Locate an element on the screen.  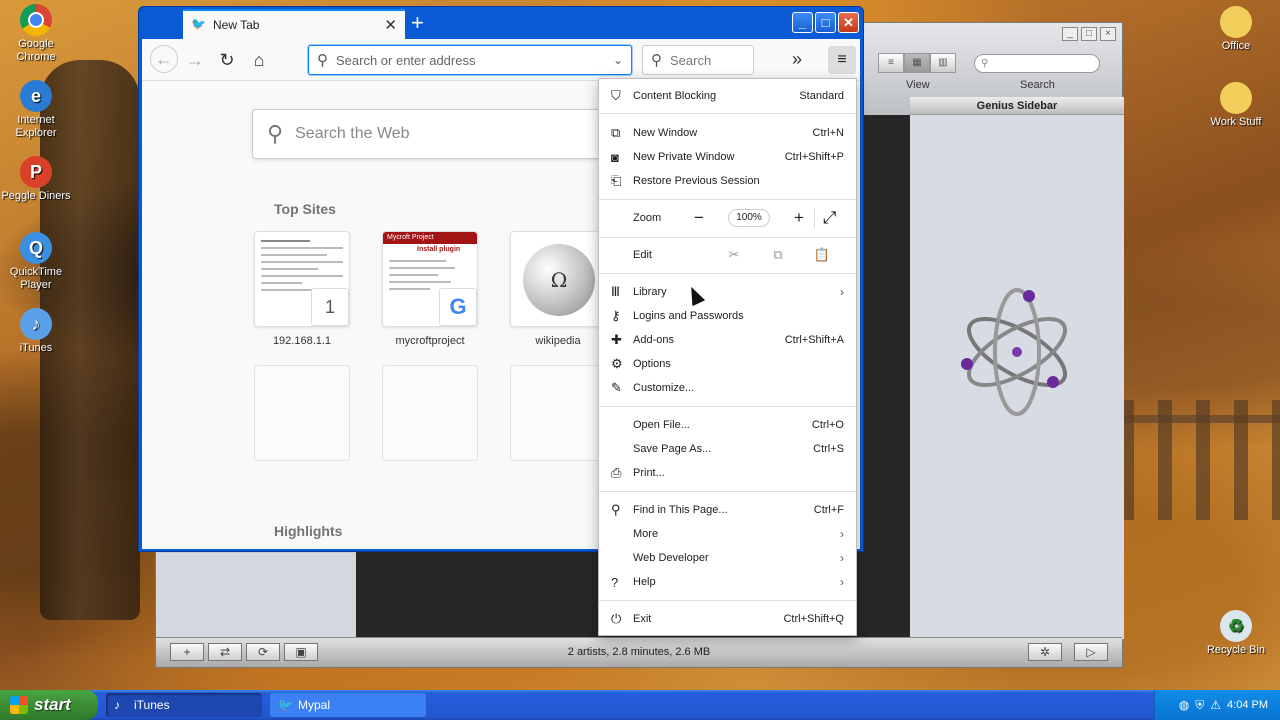
menu-item-addons: ✚ Add-ons Ctrl+Shift+A is located at coordinates (727, 340).